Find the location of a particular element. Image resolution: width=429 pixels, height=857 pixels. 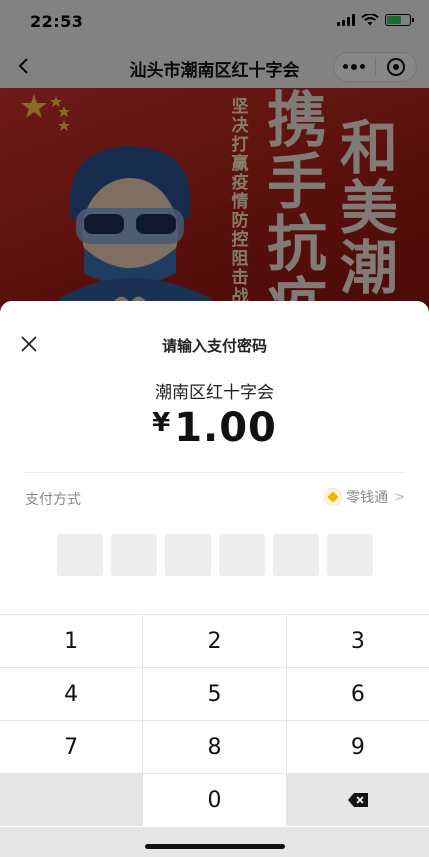

key-8: 8 is located at coordinates (215, 747).